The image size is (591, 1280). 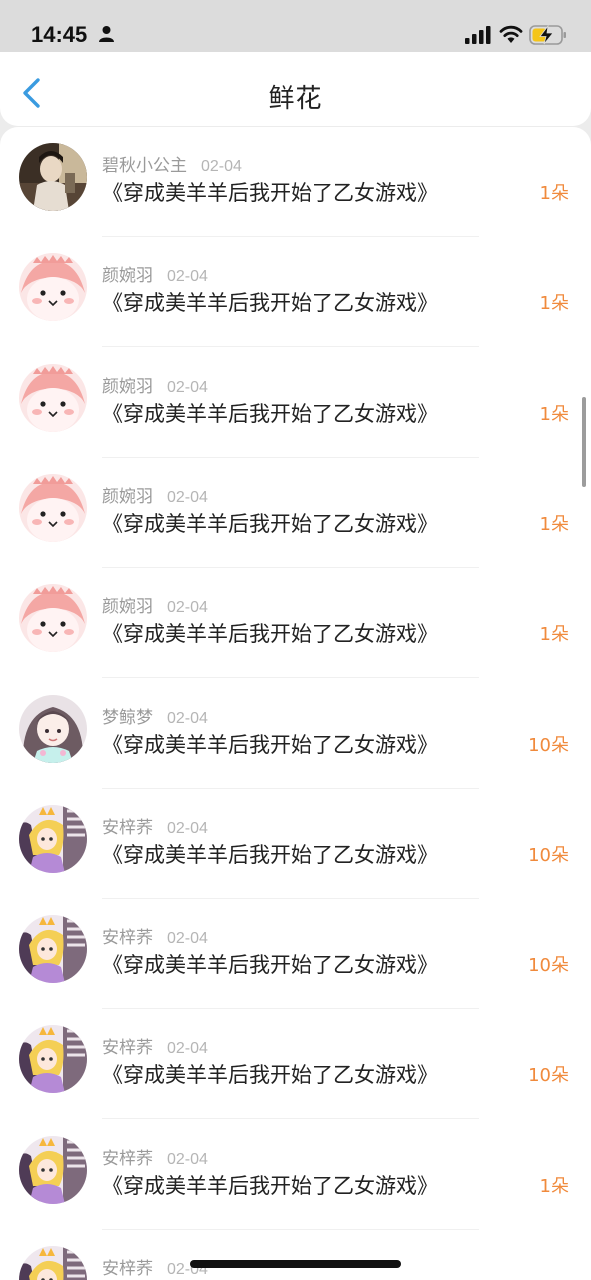 What do you see at coordinates (478, 35) in the screenshot?
I see `cellular-signal-icon` at bounding box center [478, 35].